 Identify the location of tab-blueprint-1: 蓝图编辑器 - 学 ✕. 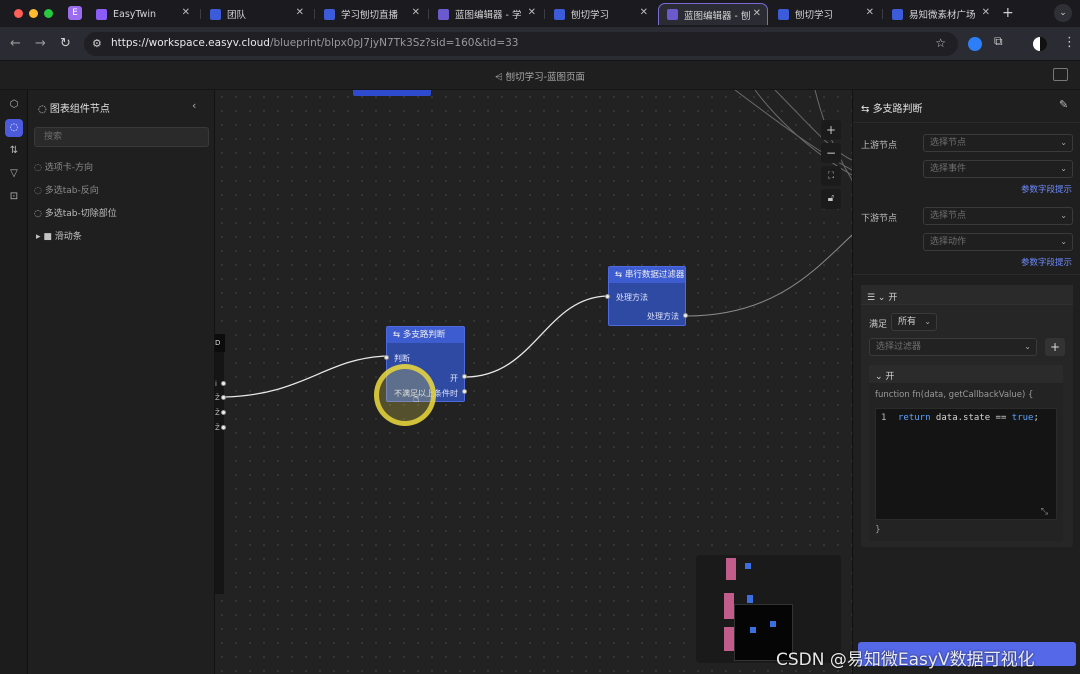
(486, 14).